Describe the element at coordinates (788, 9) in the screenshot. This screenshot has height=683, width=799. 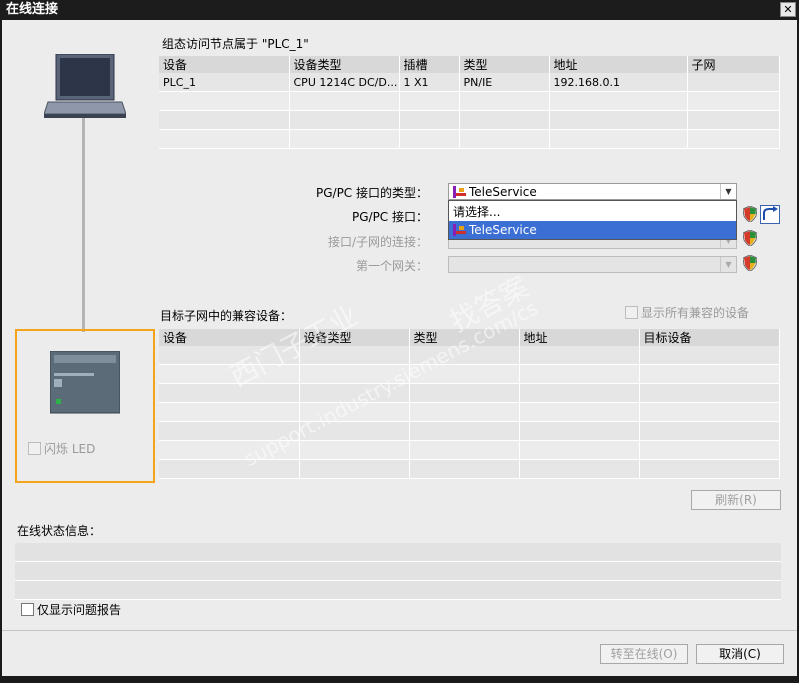
I see `close-button: ✕` at that location.